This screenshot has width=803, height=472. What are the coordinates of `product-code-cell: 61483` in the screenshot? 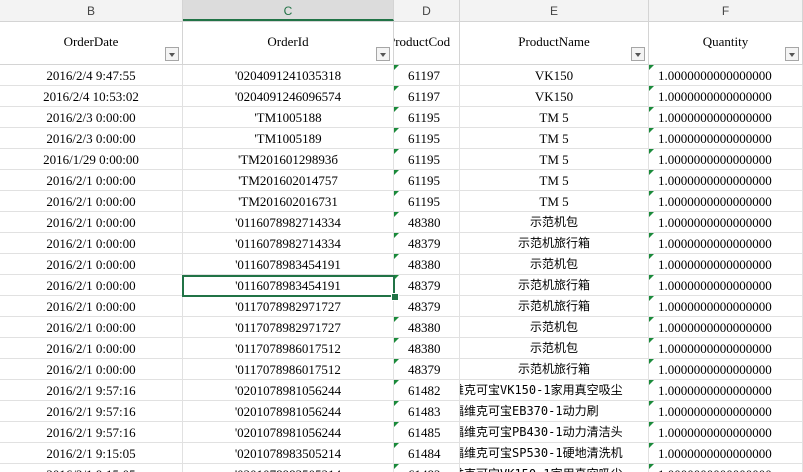 It's located at (427, 411).